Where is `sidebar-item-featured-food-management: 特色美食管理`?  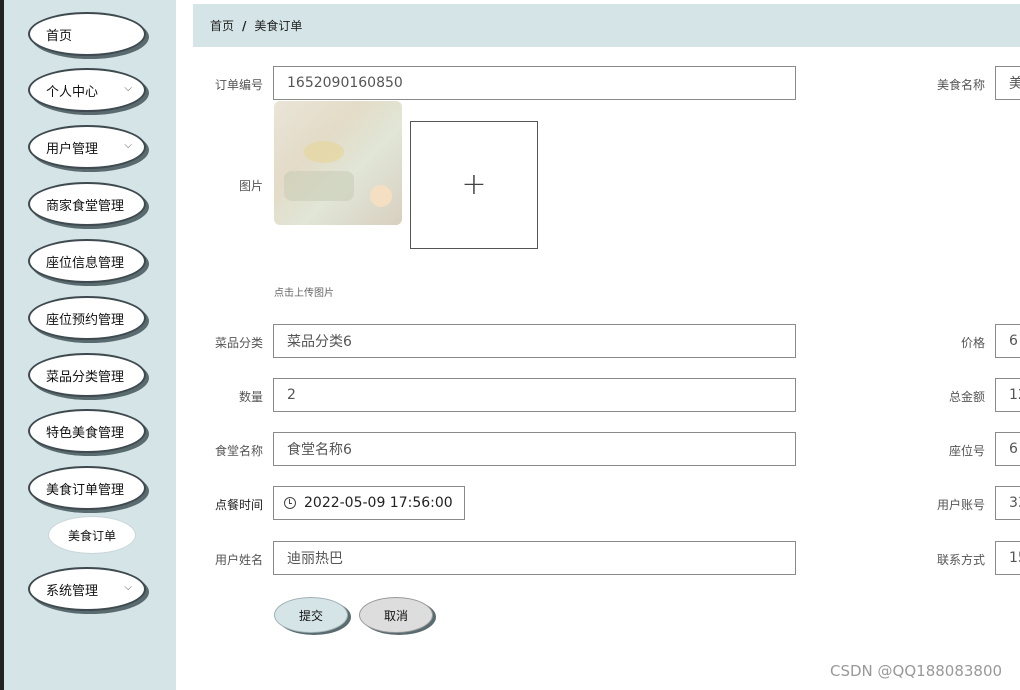
sidebar-item-featured-food-management: 特色美食管理 is located at coordinates (87, 431).